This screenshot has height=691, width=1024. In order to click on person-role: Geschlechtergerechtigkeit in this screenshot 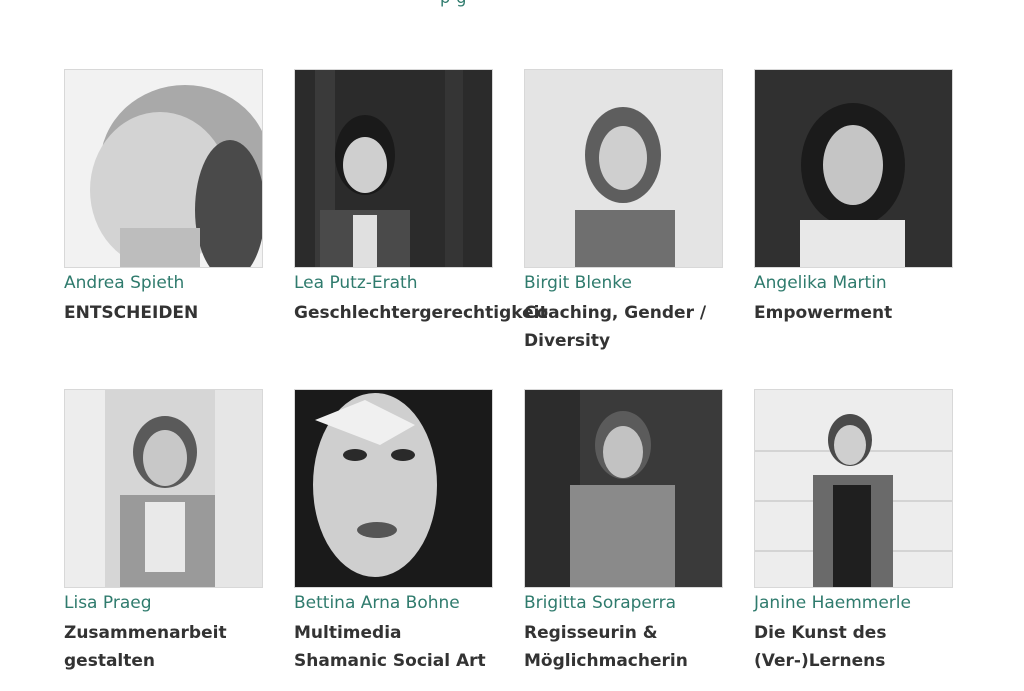, I will do `click(421, 313)`.